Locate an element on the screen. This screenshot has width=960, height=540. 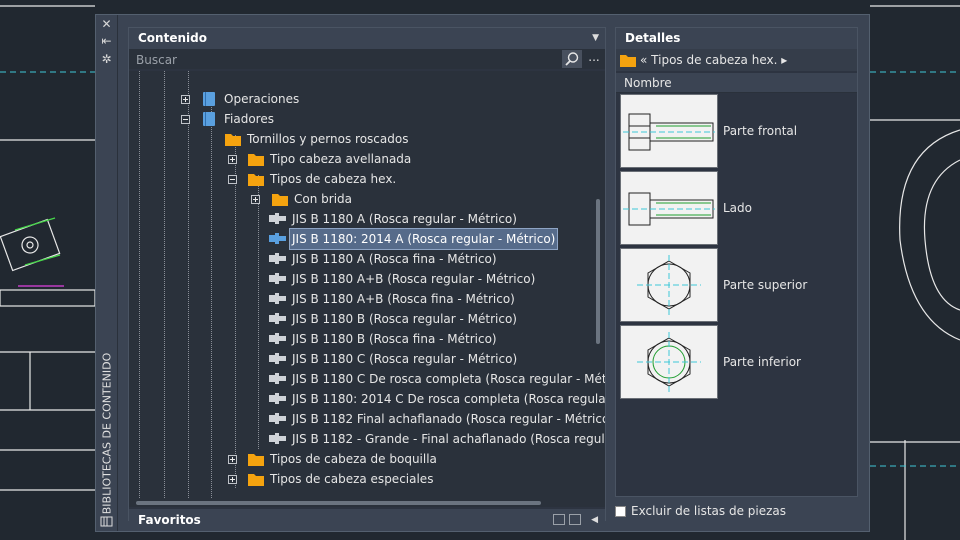
tree-item: Tornillos y pernos roscados is located at coordinates (317, 139).